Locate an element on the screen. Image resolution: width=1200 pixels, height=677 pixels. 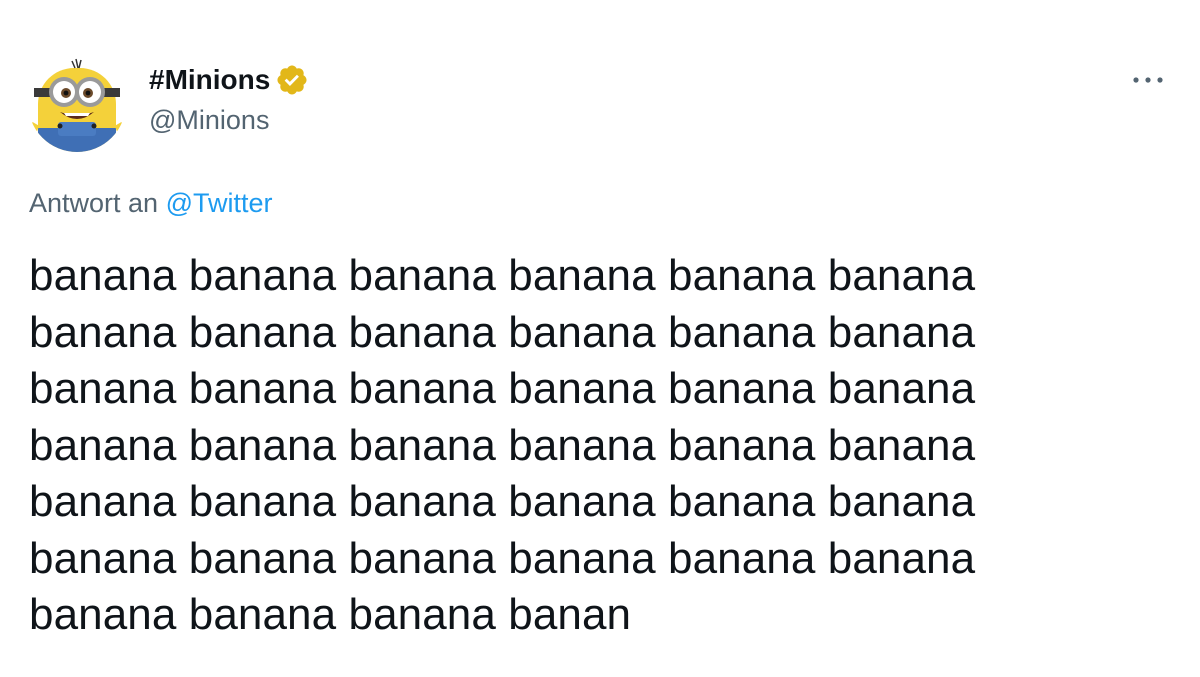
reply-prefix: Antwort an is located at coordinates (94, 203).